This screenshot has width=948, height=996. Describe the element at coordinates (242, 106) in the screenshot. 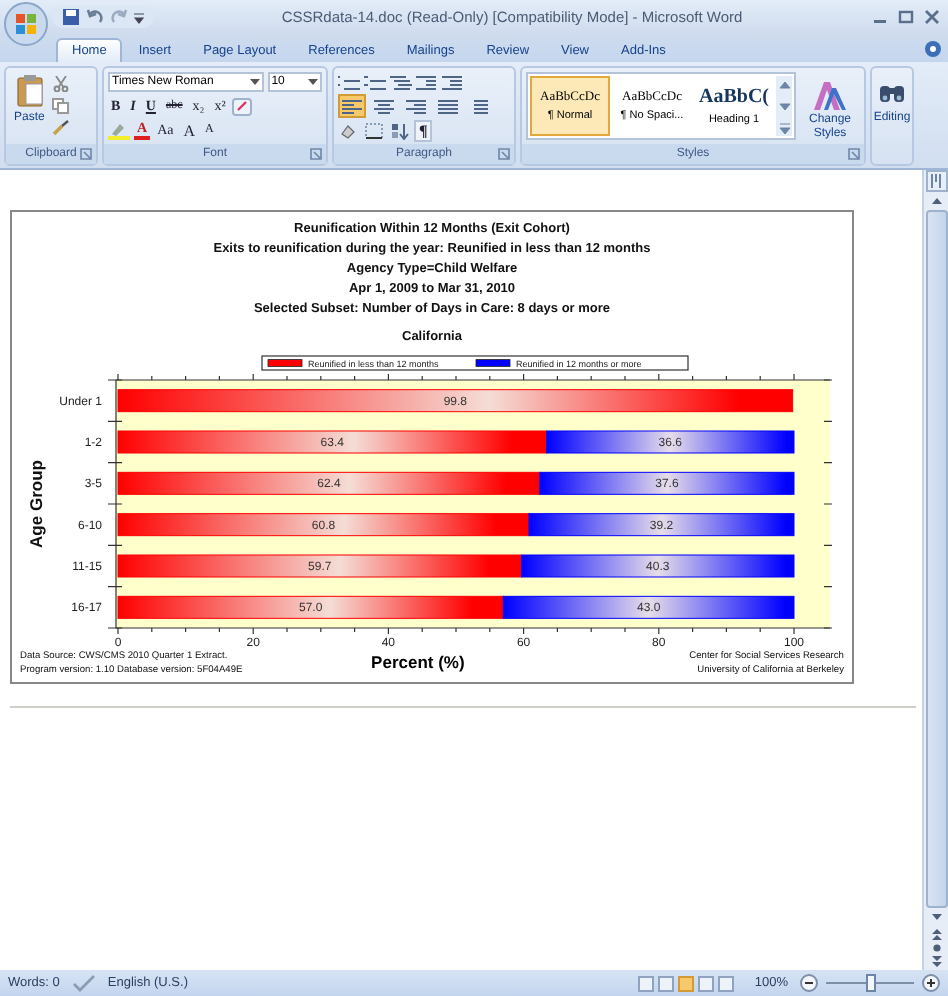

I see `clear-format-icon` at that location.